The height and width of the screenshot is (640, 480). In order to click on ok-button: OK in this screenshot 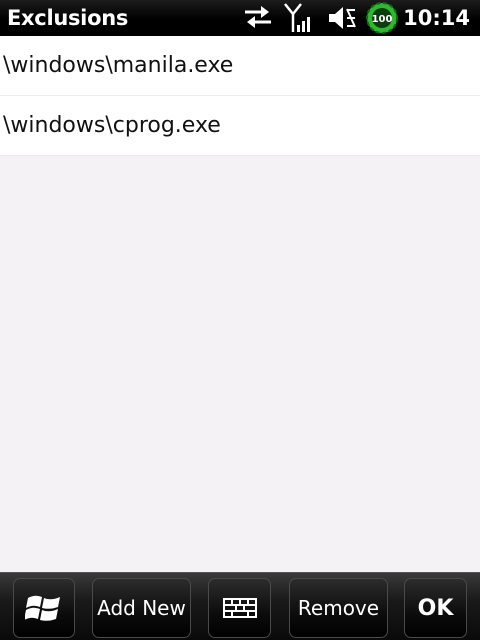, I will do `click(435, 608)`.